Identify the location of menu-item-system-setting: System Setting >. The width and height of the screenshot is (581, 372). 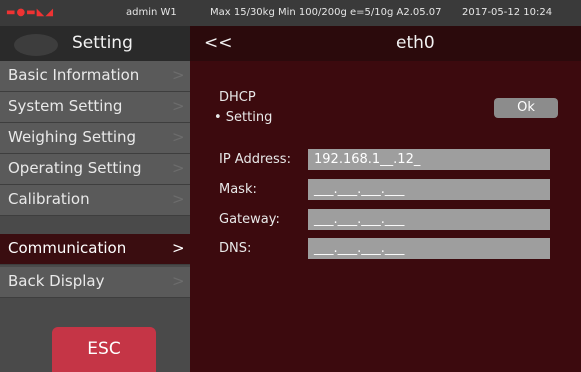
(95, 107).